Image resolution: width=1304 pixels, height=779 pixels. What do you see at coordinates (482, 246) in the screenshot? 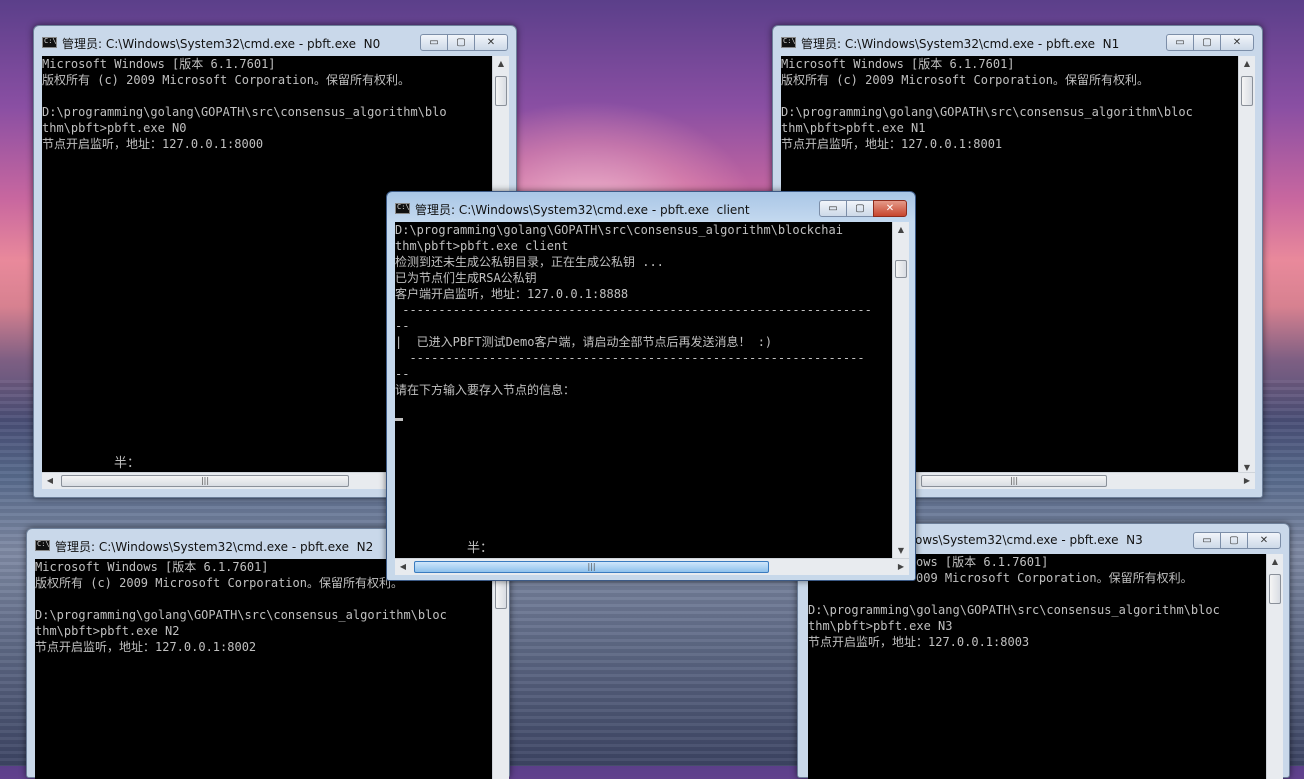
I see `console-line: thm\pbft>pbft.exe client` at bounding box center [482, 246].